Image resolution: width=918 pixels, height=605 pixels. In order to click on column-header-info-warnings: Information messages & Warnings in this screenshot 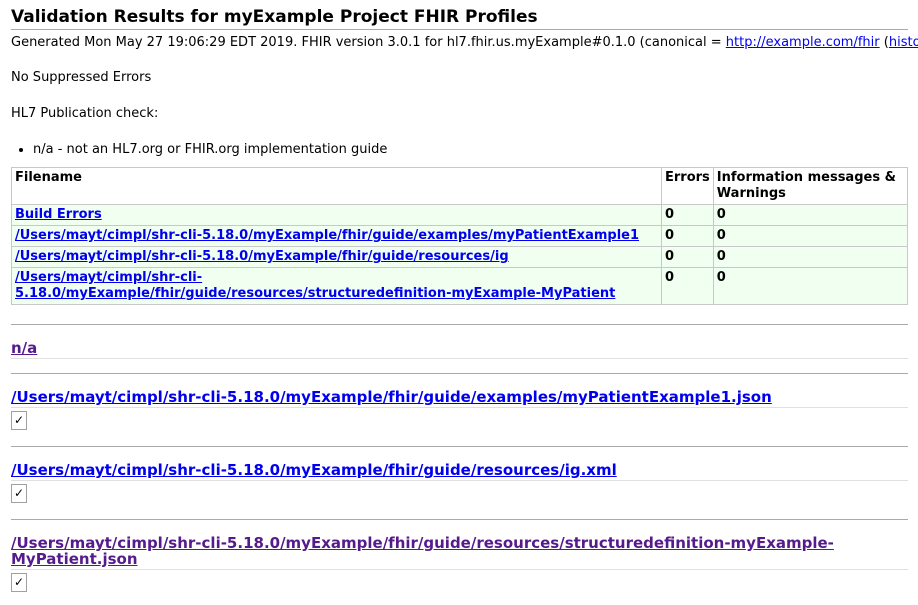, I will do `click(810, 186)`.